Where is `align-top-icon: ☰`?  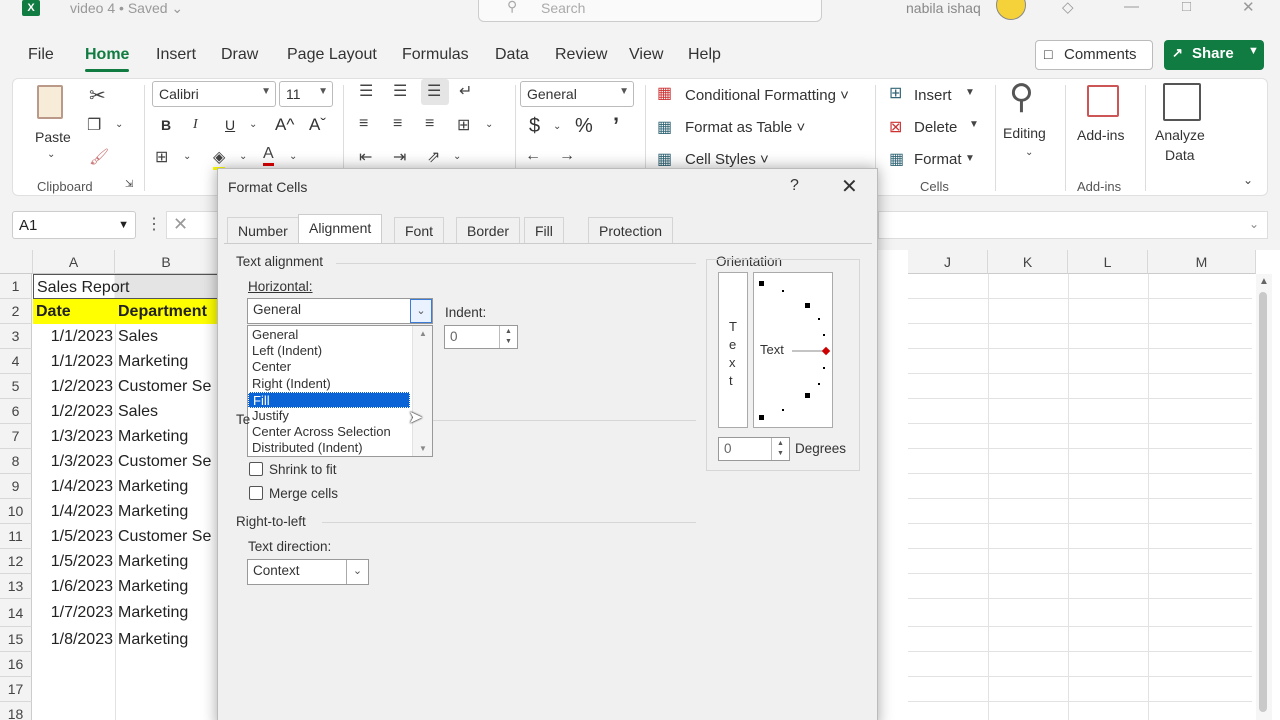 align-top-icon: ☰ is located at coordinates (366, 91).